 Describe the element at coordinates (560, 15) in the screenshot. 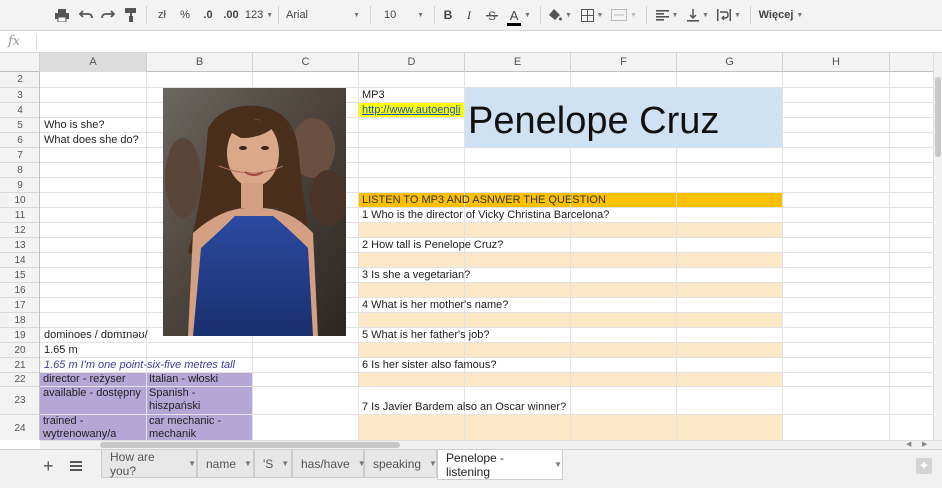

I see `fill-color-icon: ▼` at that location.